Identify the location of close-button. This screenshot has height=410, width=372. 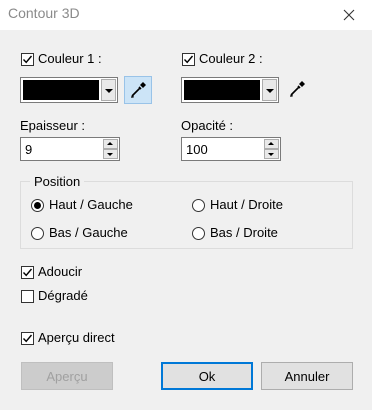
(349, 15).